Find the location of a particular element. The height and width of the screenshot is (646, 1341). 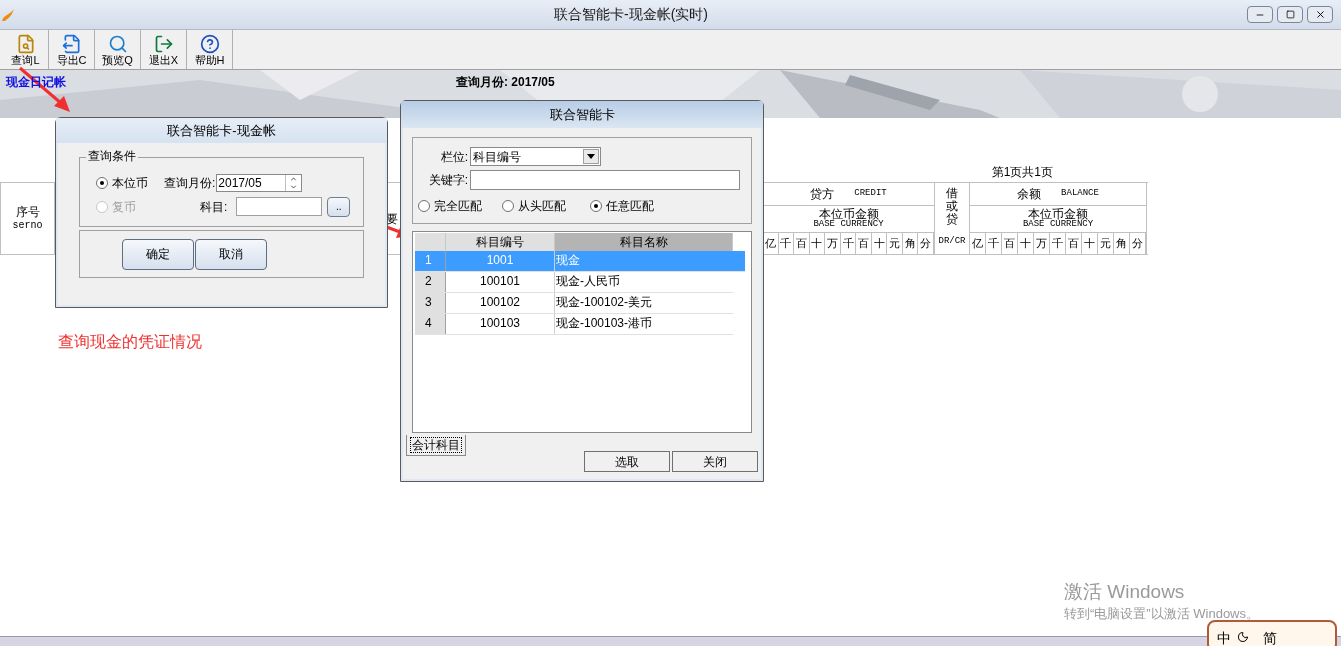

page-indicator: 第1页共1页 is located at coordinates (1022, 172).